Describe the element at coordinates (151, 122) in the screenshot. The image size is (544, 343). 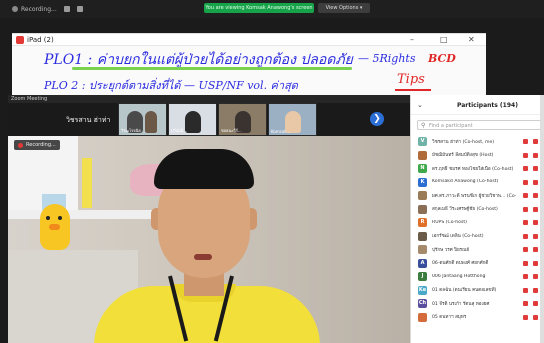
I see `participant-figure` at that location.